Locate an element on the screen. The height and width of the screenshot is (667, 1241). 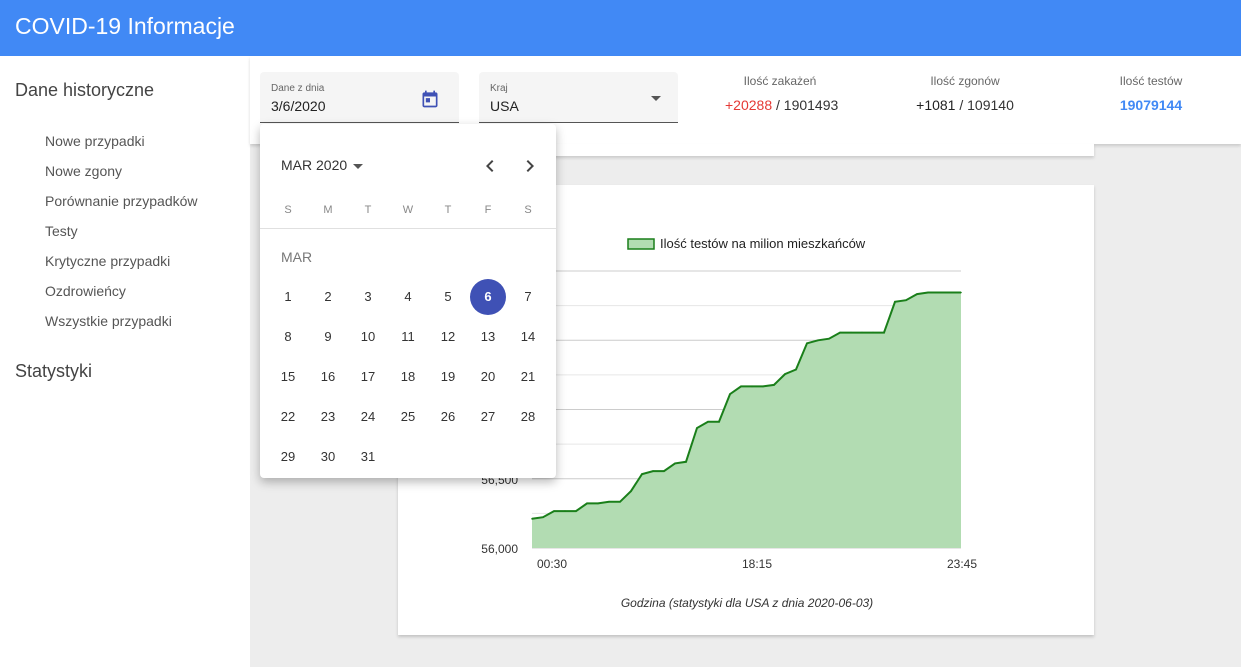
chart-area is located at coordinates (746, 420).